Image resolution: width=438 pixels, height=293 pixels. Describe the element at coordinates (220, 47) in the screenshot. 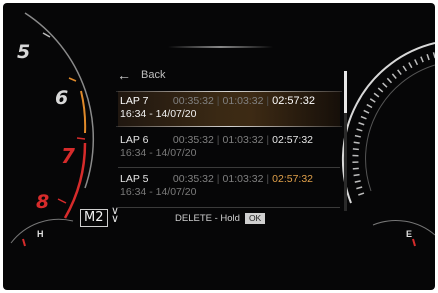

I see `menu-top-divider` at that location.